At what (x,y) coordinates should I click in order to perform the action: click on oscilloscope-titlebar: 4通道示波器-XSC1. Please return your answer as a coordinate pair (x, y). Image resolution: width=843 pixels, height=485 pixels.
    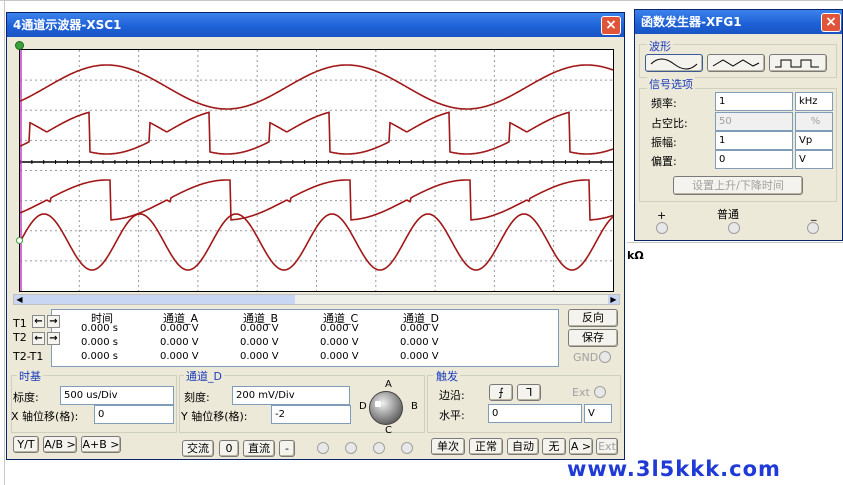
    Looking at the image, I should click on (315, 25).